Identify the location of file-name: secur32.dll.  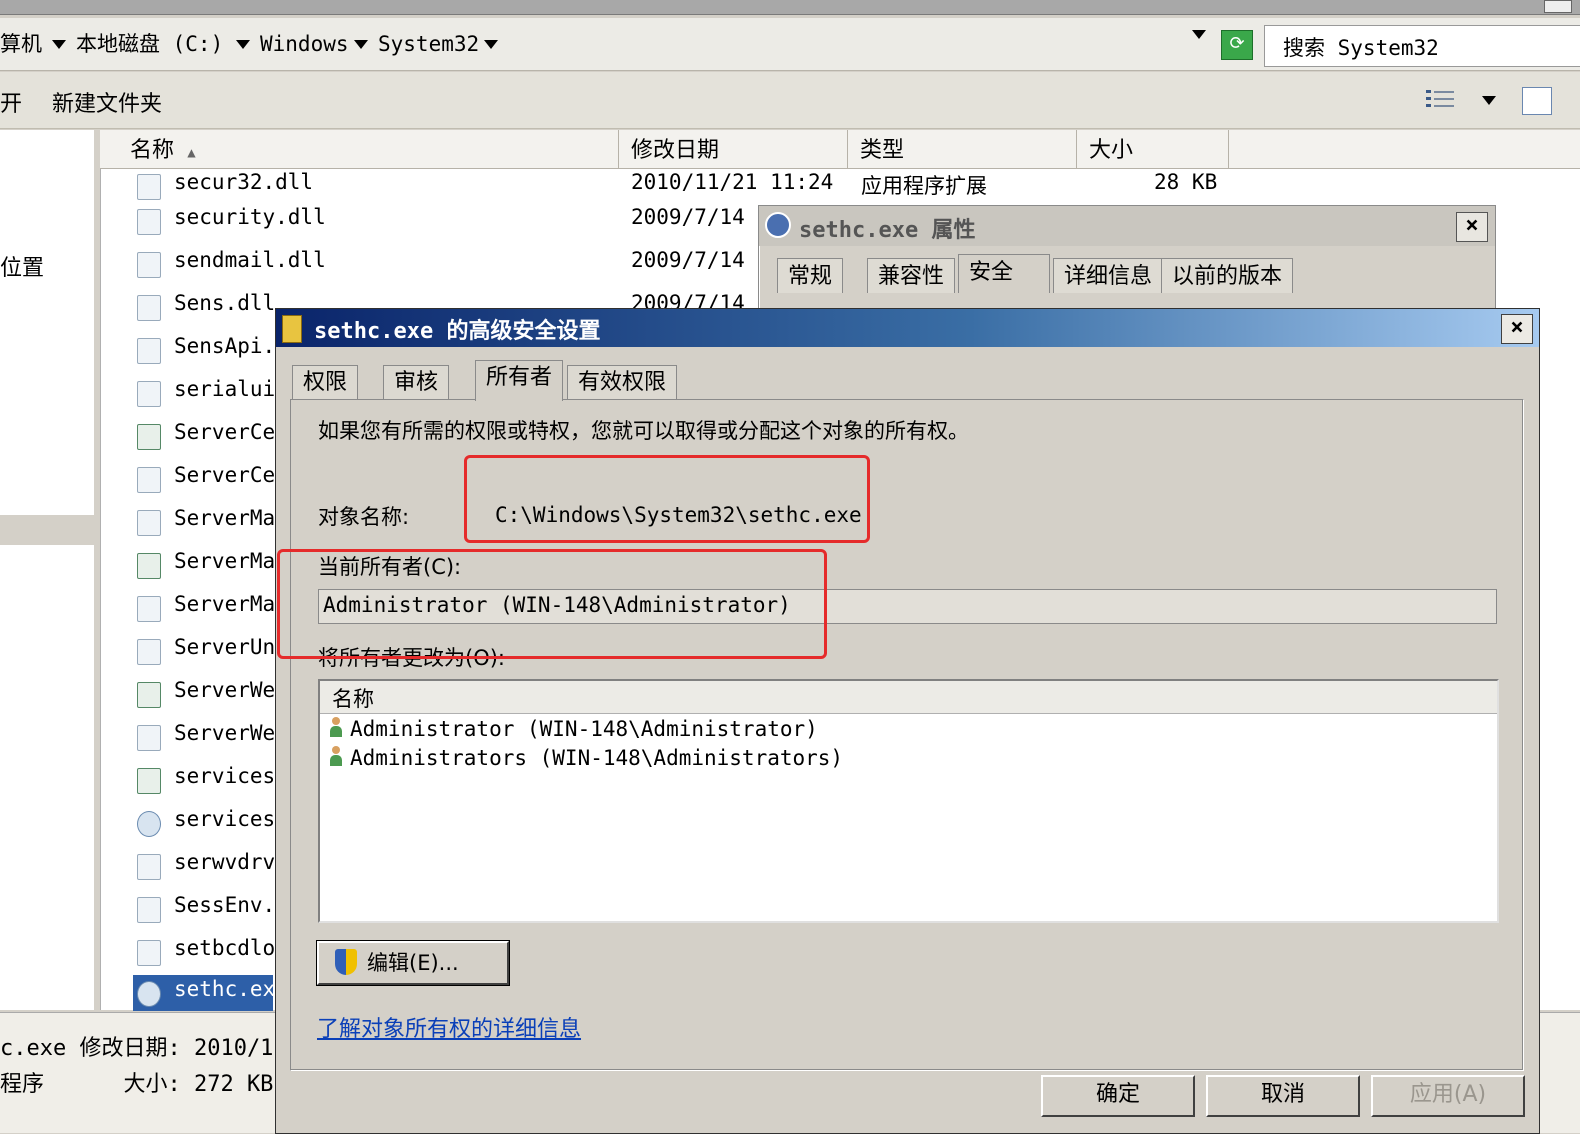
(244, 182).